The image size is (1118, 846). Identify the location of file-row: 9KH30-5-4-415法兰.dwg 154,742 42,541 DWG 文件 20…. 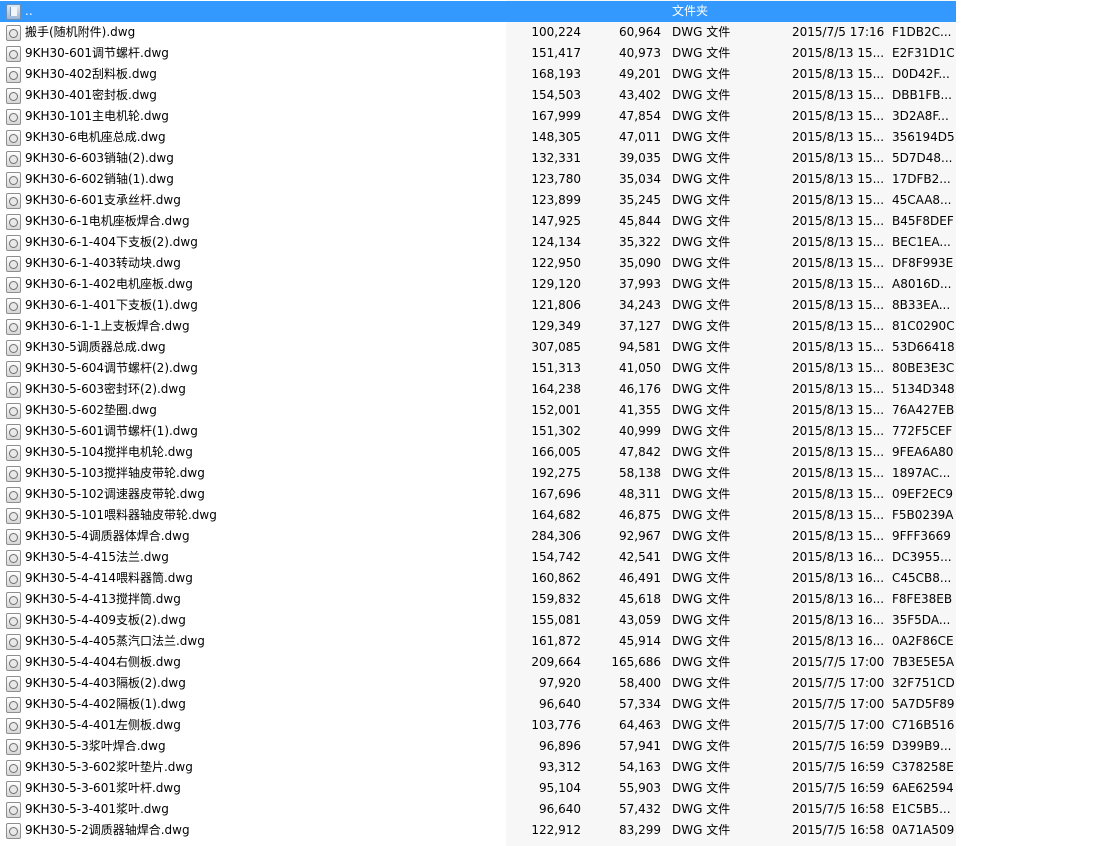
(478, 557).